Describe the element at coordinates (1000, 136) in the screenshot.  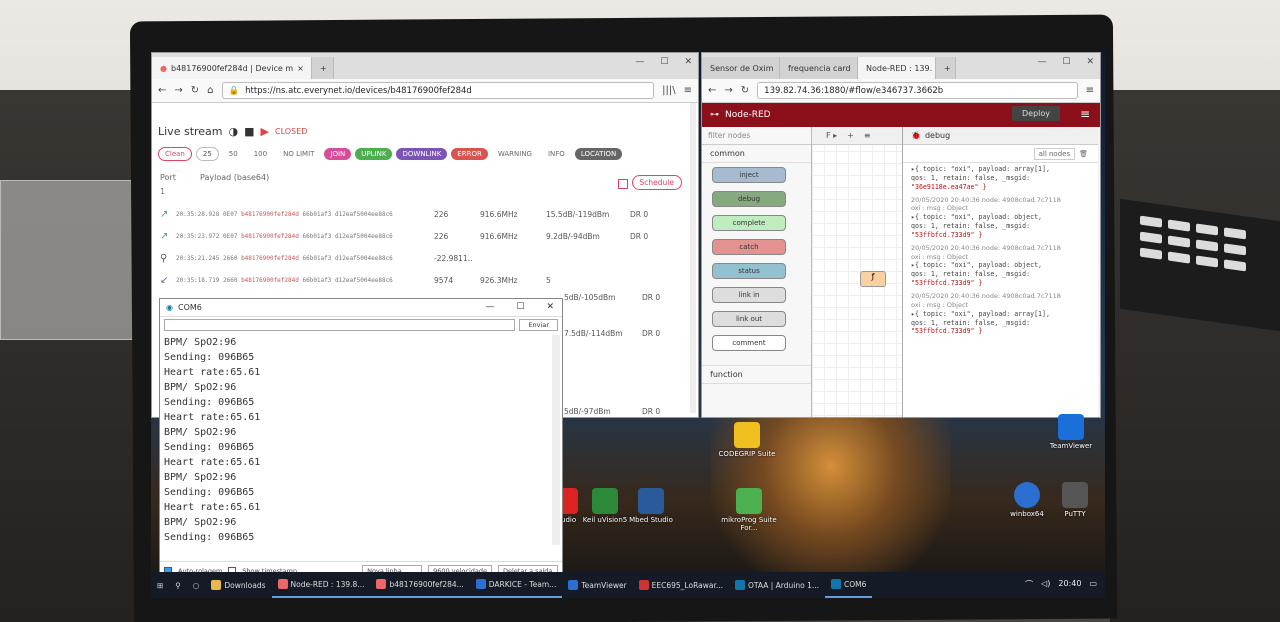
I see `debug-tab: 🐞 debug` at that location.